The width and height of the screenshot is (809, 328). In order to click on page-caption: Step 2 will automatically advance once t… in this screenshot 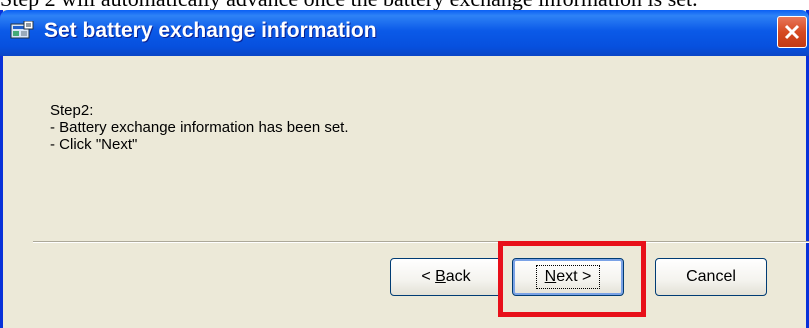, I will do `click(404, 5)`.